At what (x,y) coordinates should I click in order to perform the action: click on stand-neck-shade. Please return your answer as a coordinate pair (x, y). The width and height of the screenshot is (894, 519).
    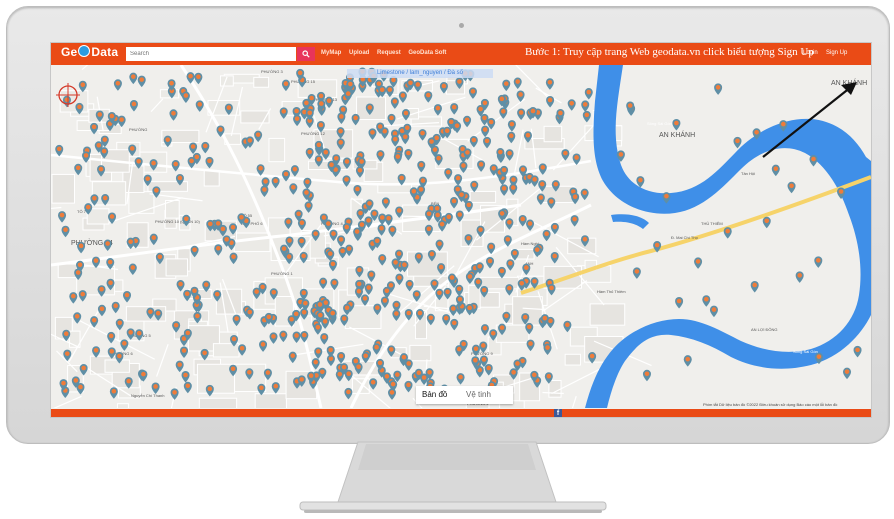
    Looking at the image, I should click on (447, 457).